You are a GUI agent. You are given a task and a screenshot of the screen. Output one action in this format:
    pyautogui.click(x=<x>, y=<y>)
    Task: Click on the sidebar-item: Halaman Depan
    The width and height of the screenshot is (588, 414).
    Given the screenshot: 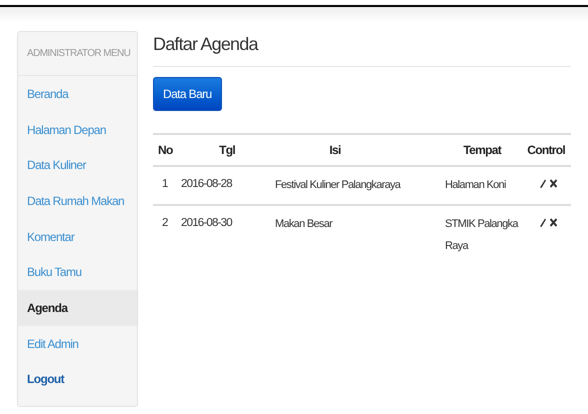 What is the action you would take?
    pyautogui.click(x=77, y=130)
    